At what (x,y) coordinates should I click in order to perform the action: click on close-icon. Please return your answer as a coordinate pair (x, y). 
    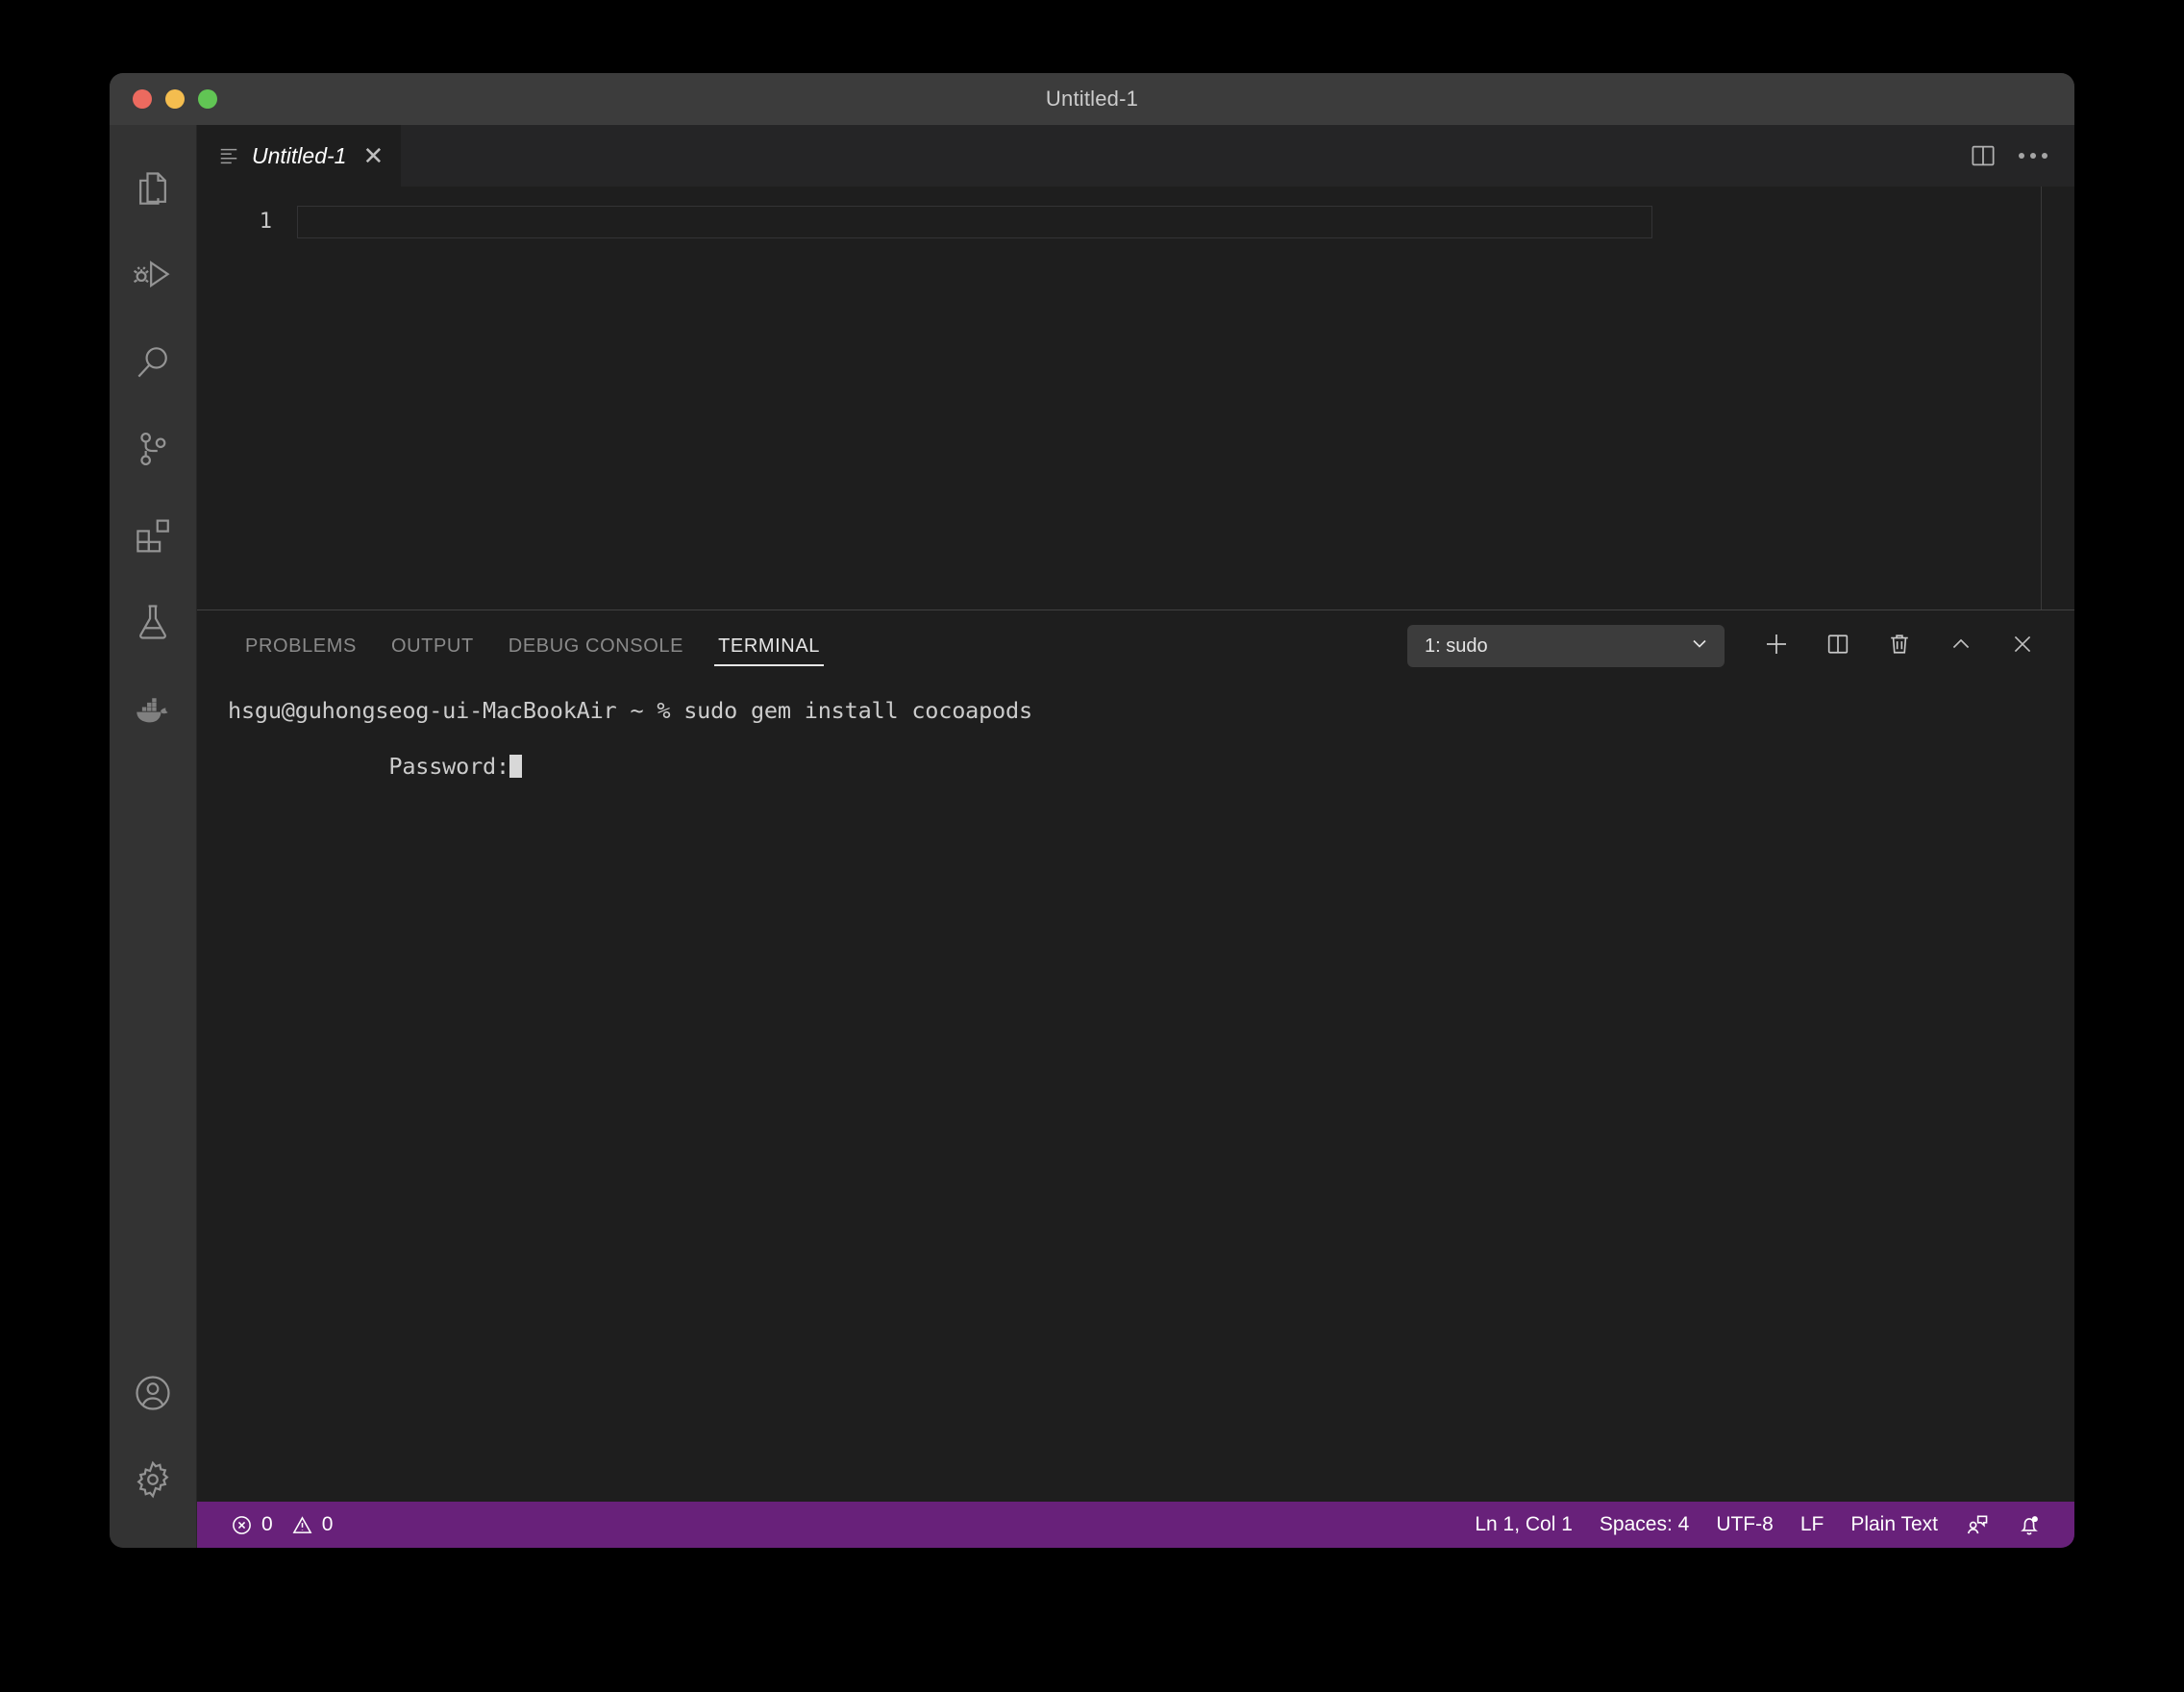
    Looking at the image, I should click on (2023, 646).